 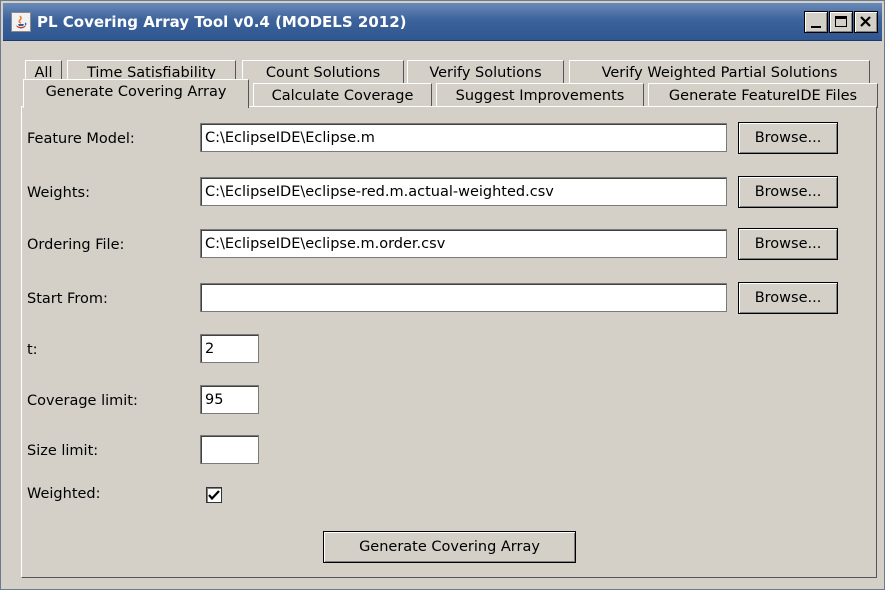 I want to click on generate-covering-array-button: Generate Covering Array, so click(x=449, y=547).